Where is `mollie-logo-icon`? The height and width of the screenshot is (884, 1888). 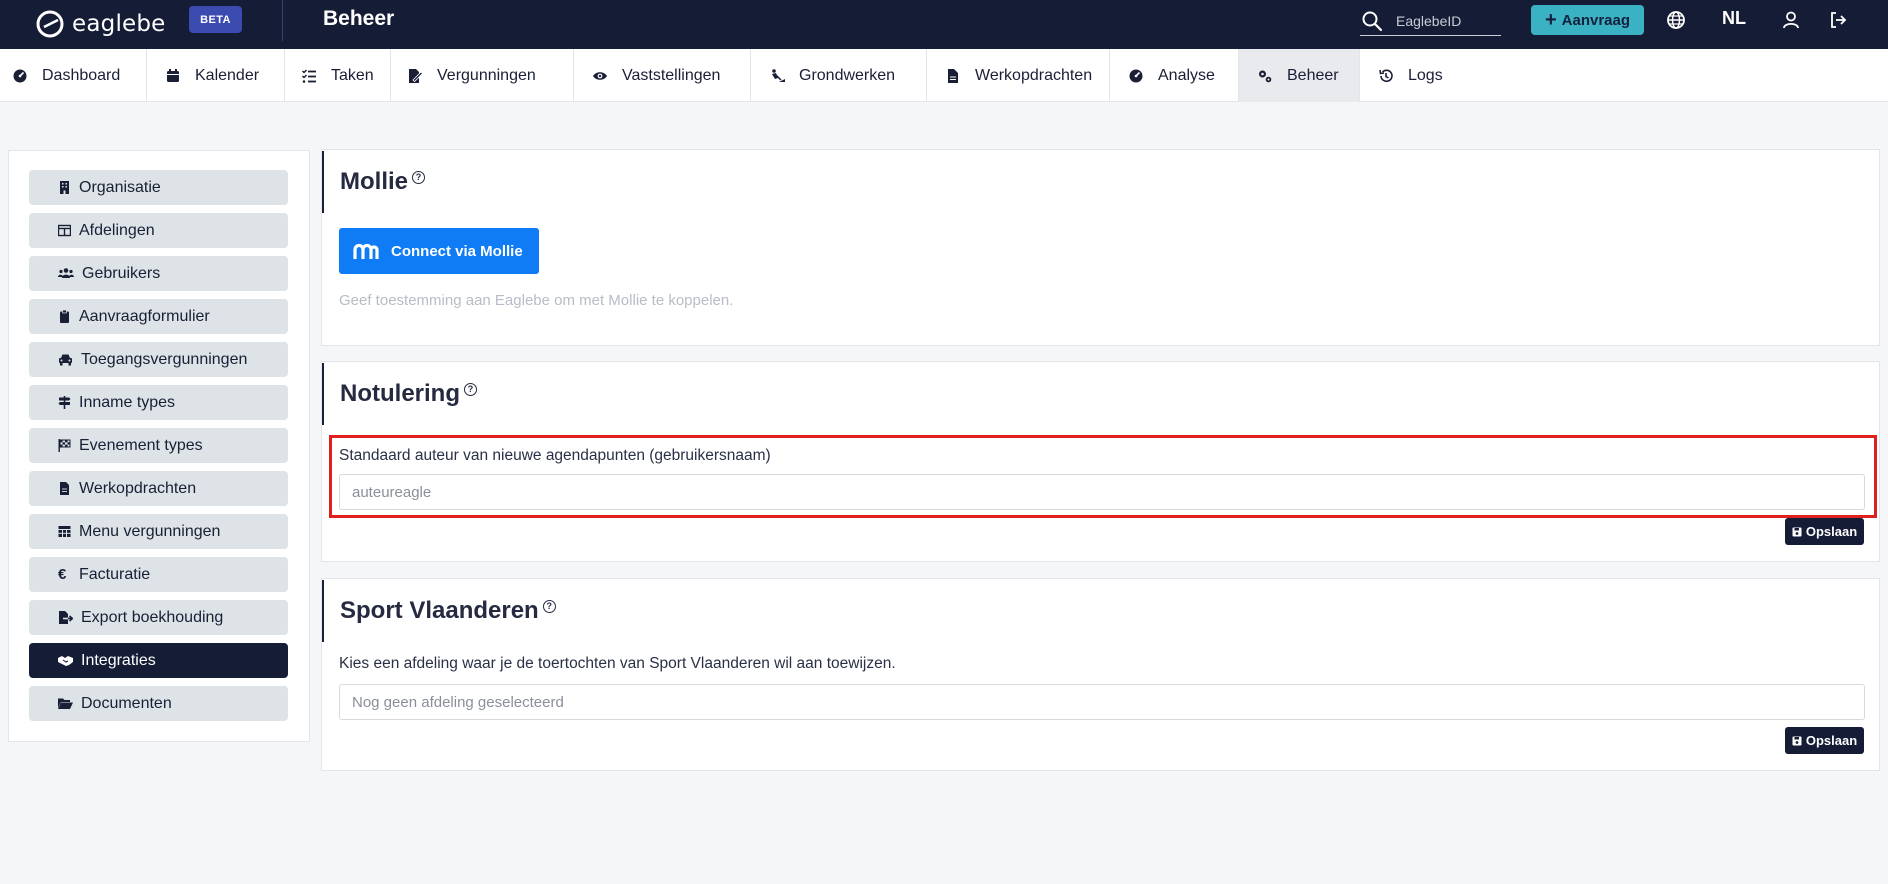
mollie-logo-icon is located at coordinates (366, 251).